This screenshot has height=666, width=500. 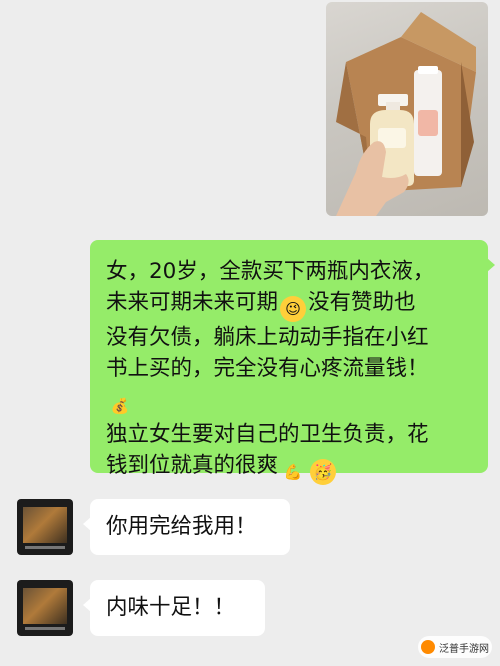 What do you see at coordinates (120, 406) in the screenshot?
I see `money-bag-emoji-icon: 💰` at bounding box center [120, 406].